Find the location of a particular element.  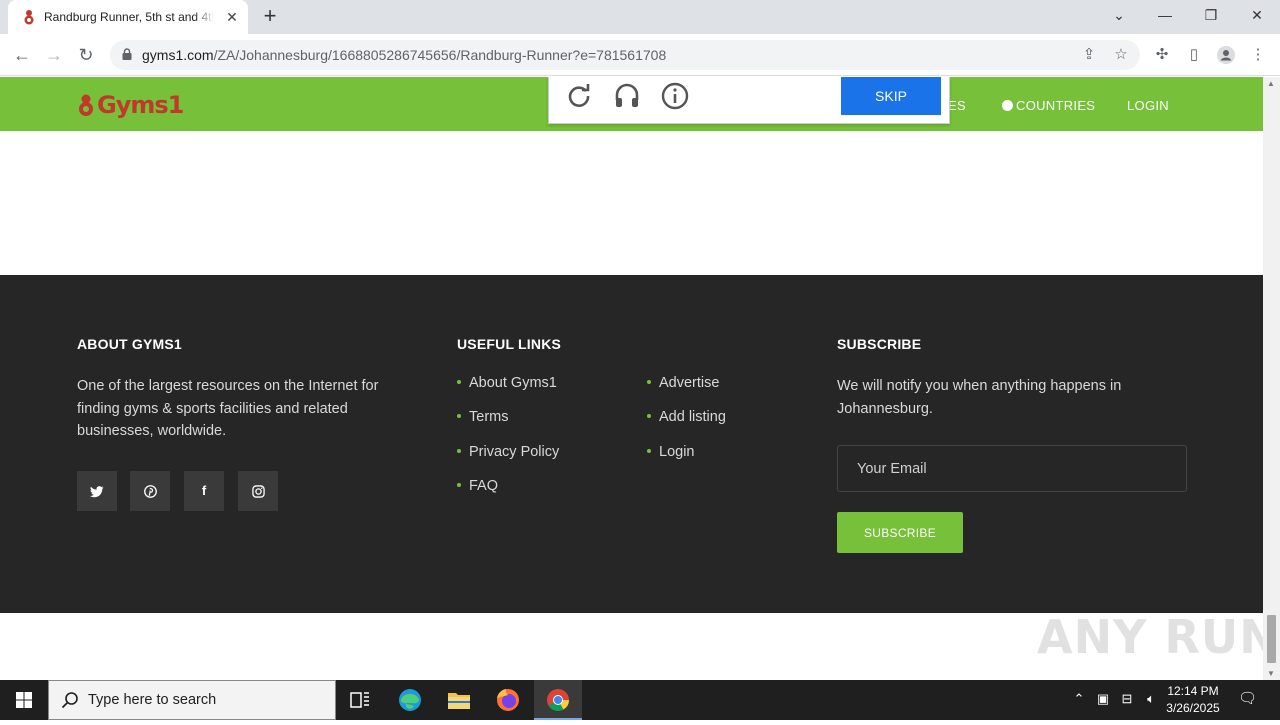

tray-device-icon: ▣ is located at coordinates (1103, 699).